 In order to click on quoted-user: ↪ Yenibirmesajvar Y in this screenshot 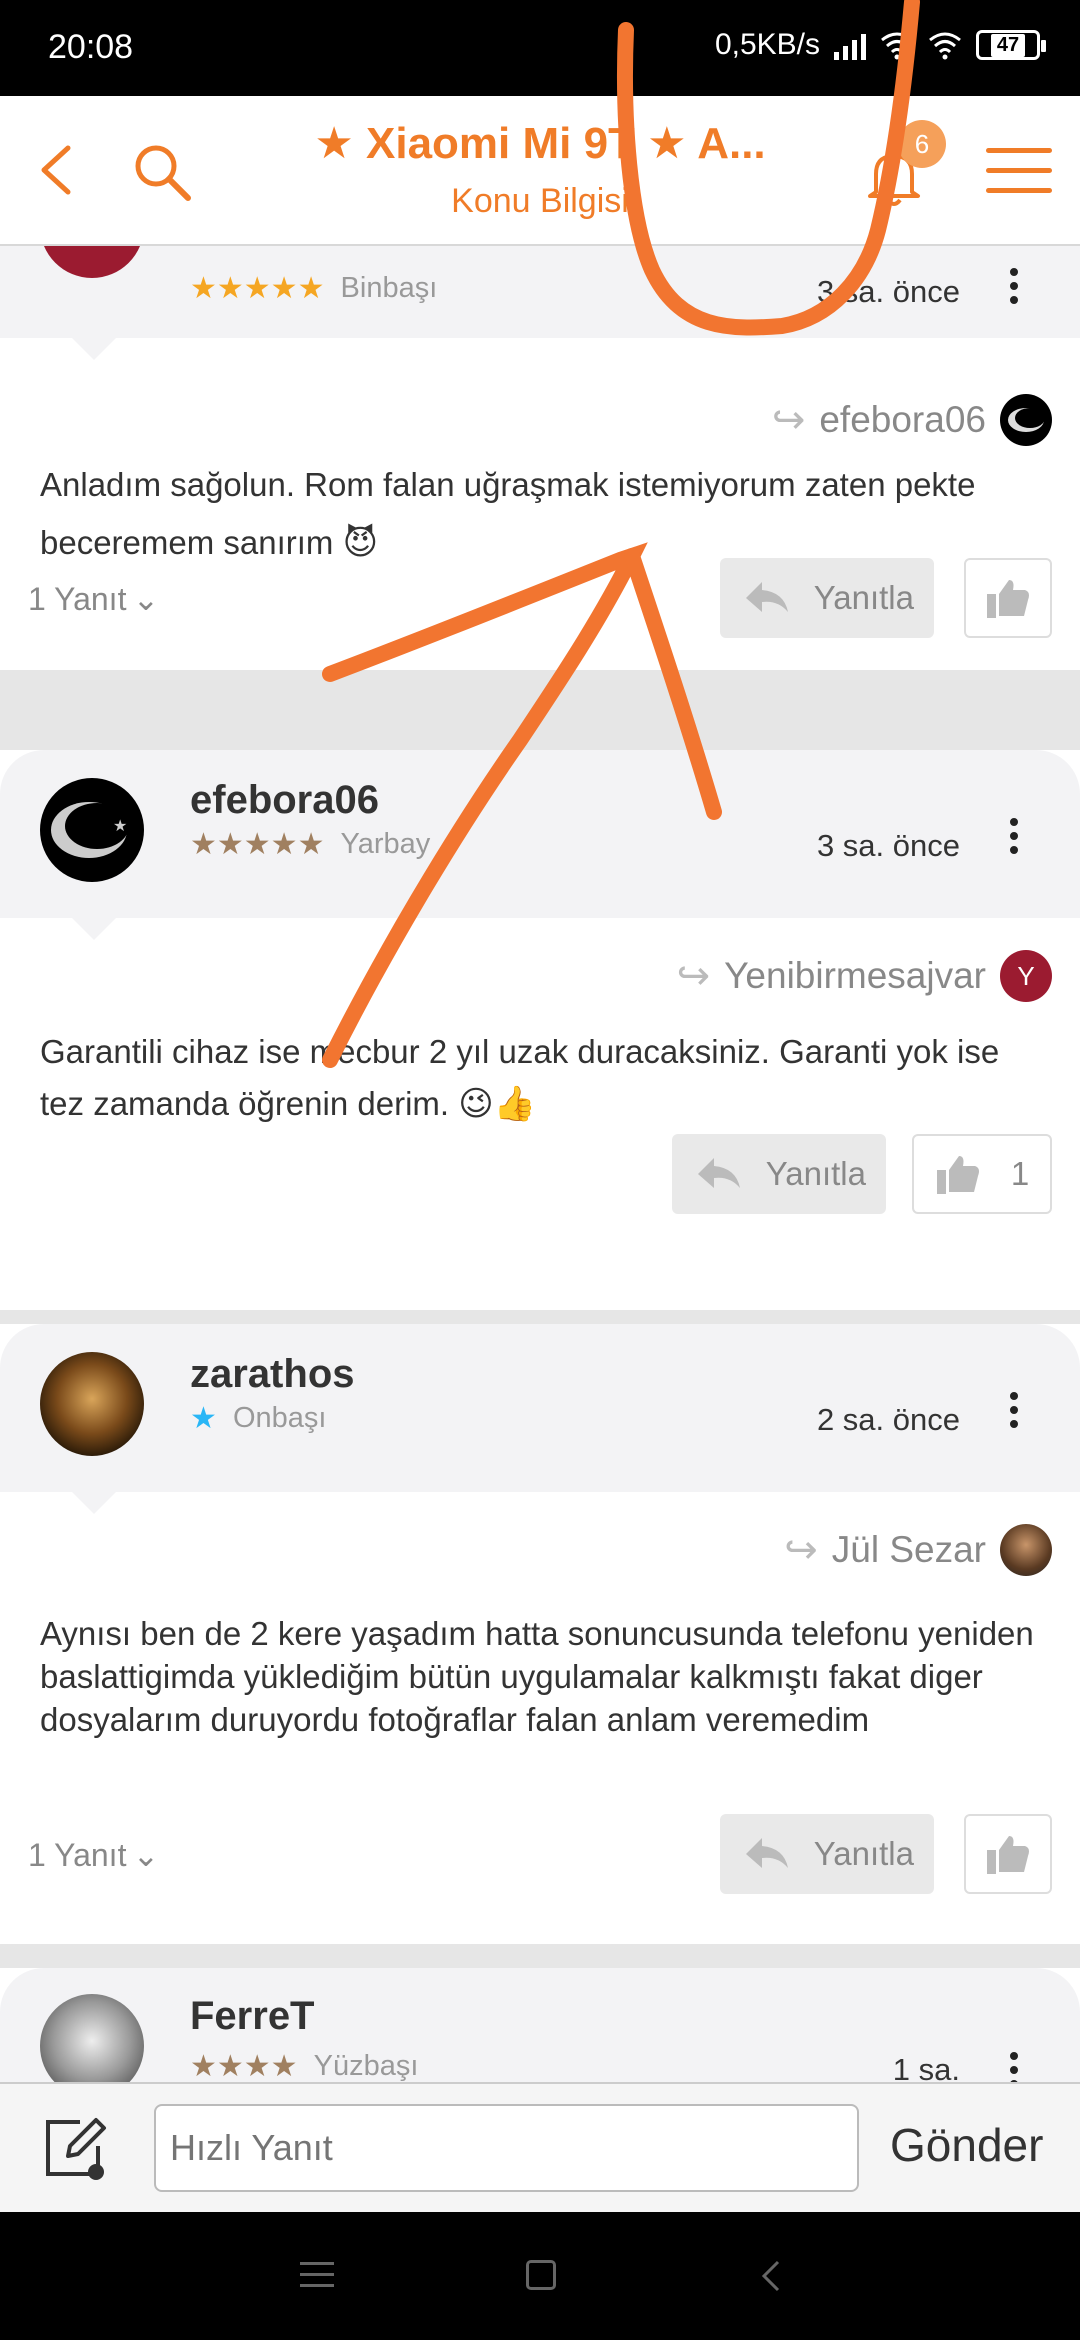, I will do `click(864, 976)`.